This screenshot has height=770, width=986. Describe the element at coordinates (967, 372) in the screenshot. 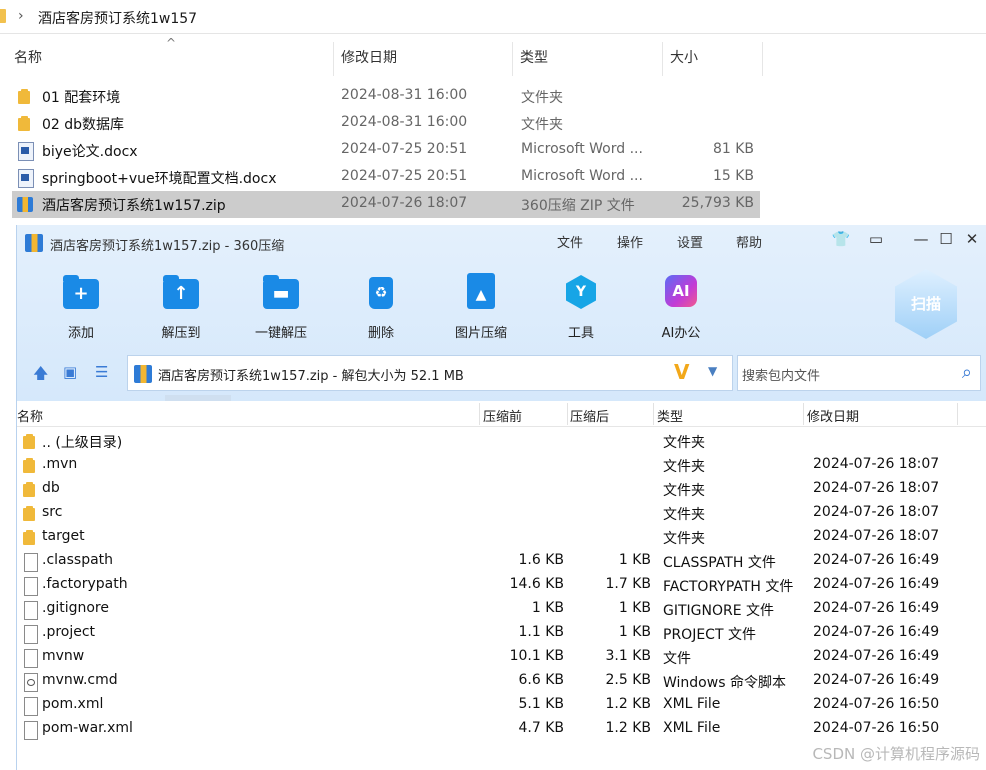

I see `search-icon: ⌕` at that location.